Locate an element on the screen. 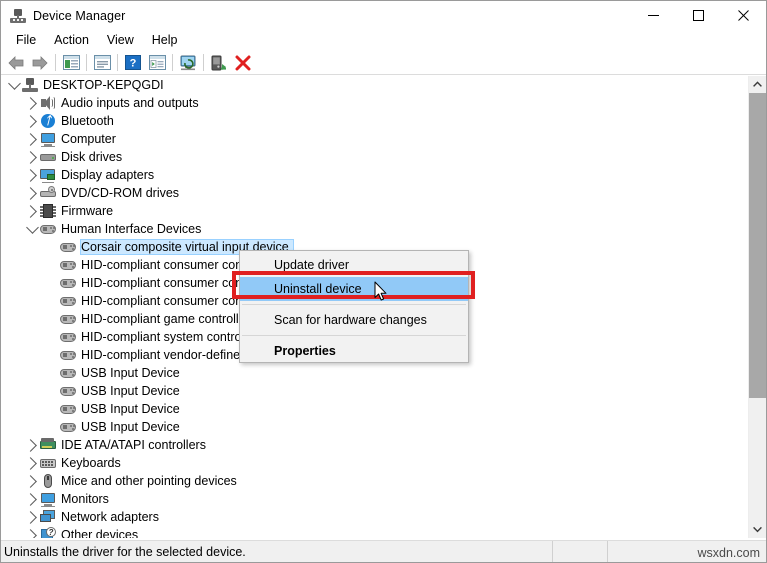 The image size is (767, 563). tree-row-usb-input-device-2: USB Input Device is located at coordinates (376, 391).